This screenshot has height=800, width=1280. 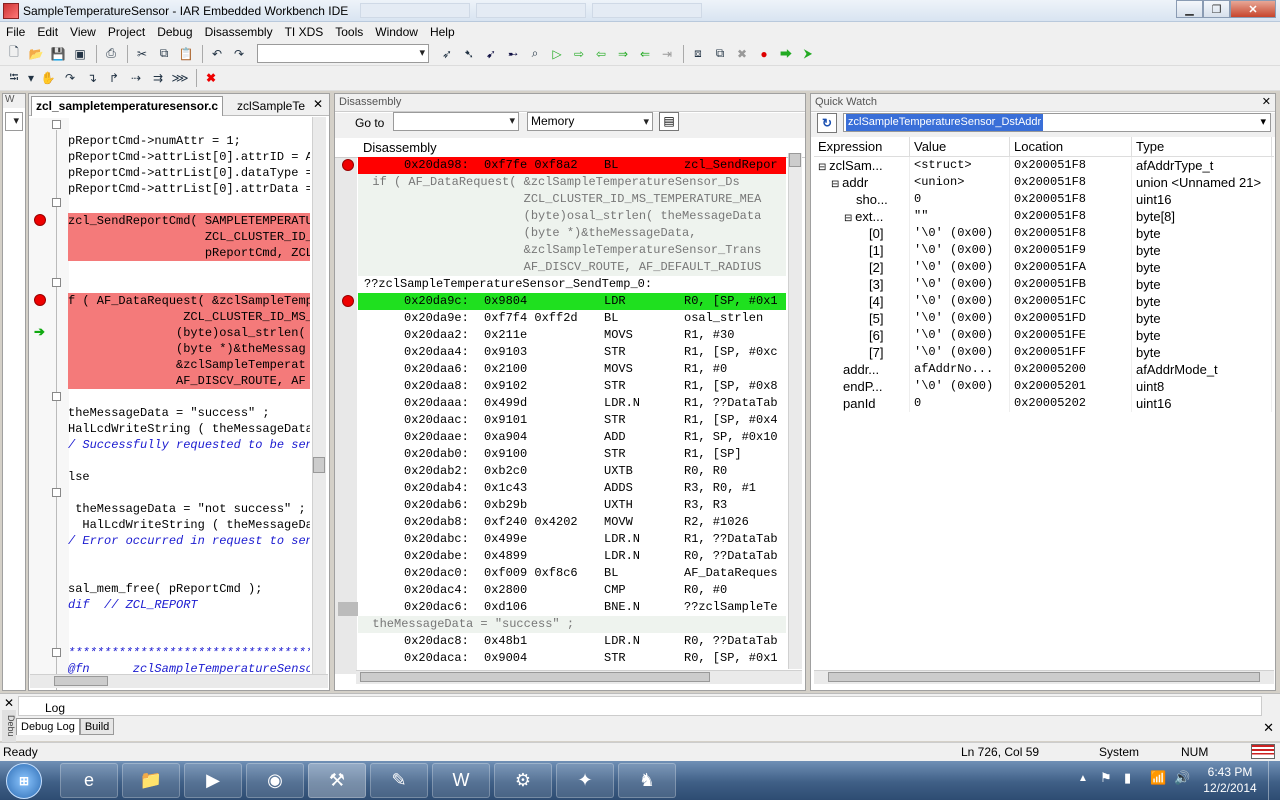 I want to click on find-combo, so click(x=343, y=53).